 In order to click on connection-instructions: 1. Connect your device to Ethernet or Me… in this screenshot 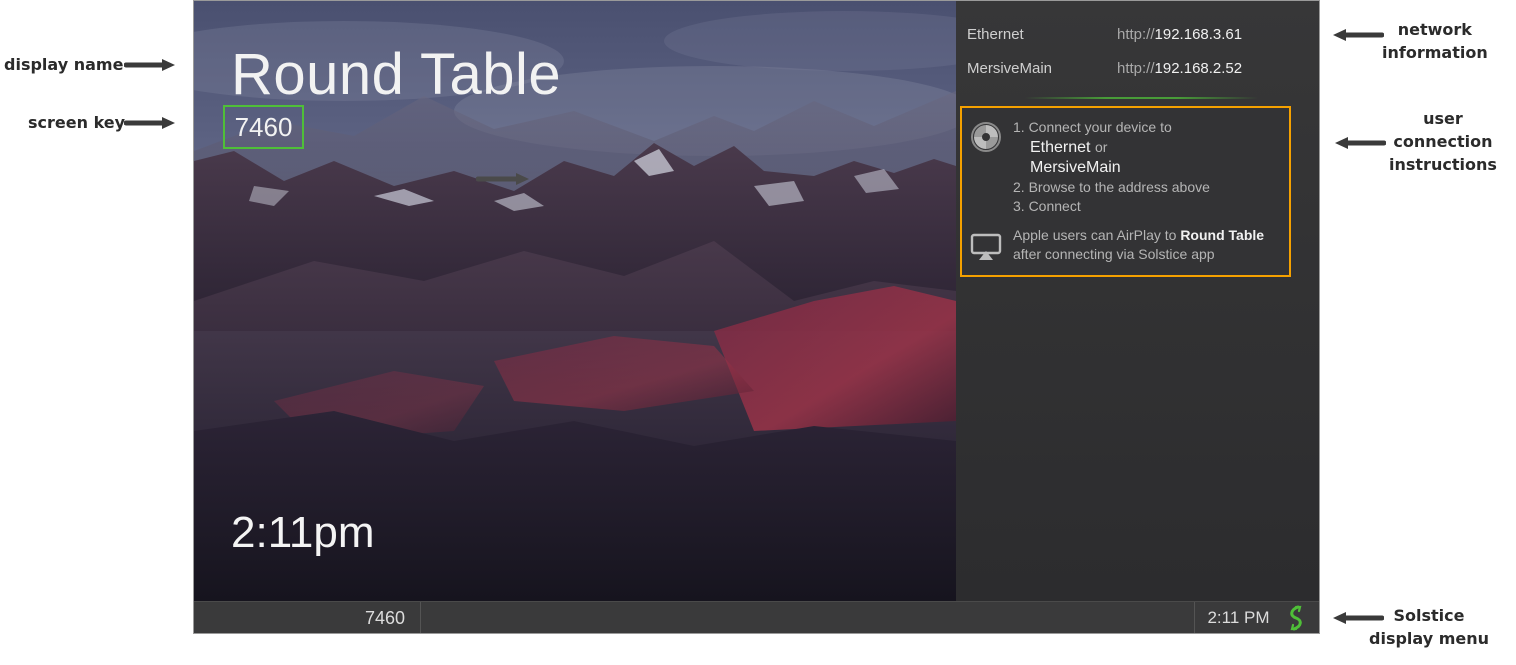, I will do `click(1125, 191)`.